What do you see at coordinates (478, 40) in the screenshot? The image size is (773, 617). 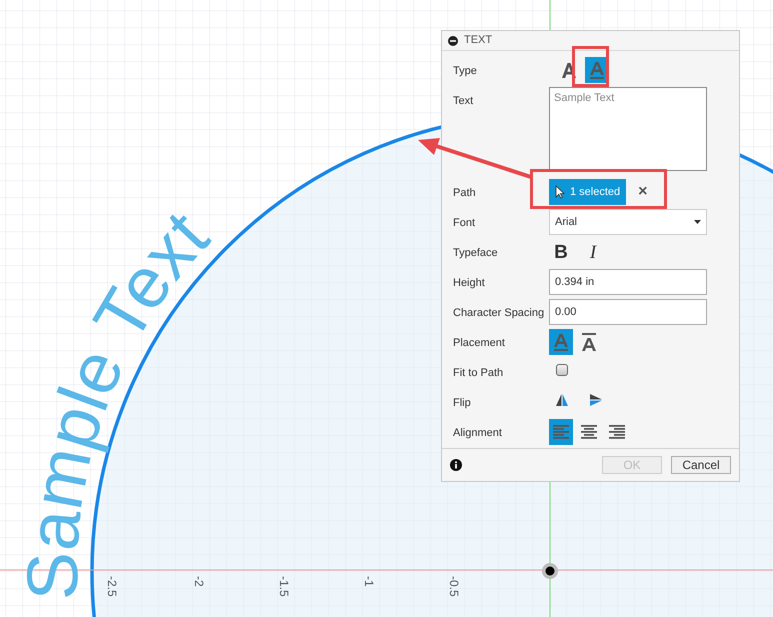 I see `dialog-title: TEXT` at bounding box center [478, 40].